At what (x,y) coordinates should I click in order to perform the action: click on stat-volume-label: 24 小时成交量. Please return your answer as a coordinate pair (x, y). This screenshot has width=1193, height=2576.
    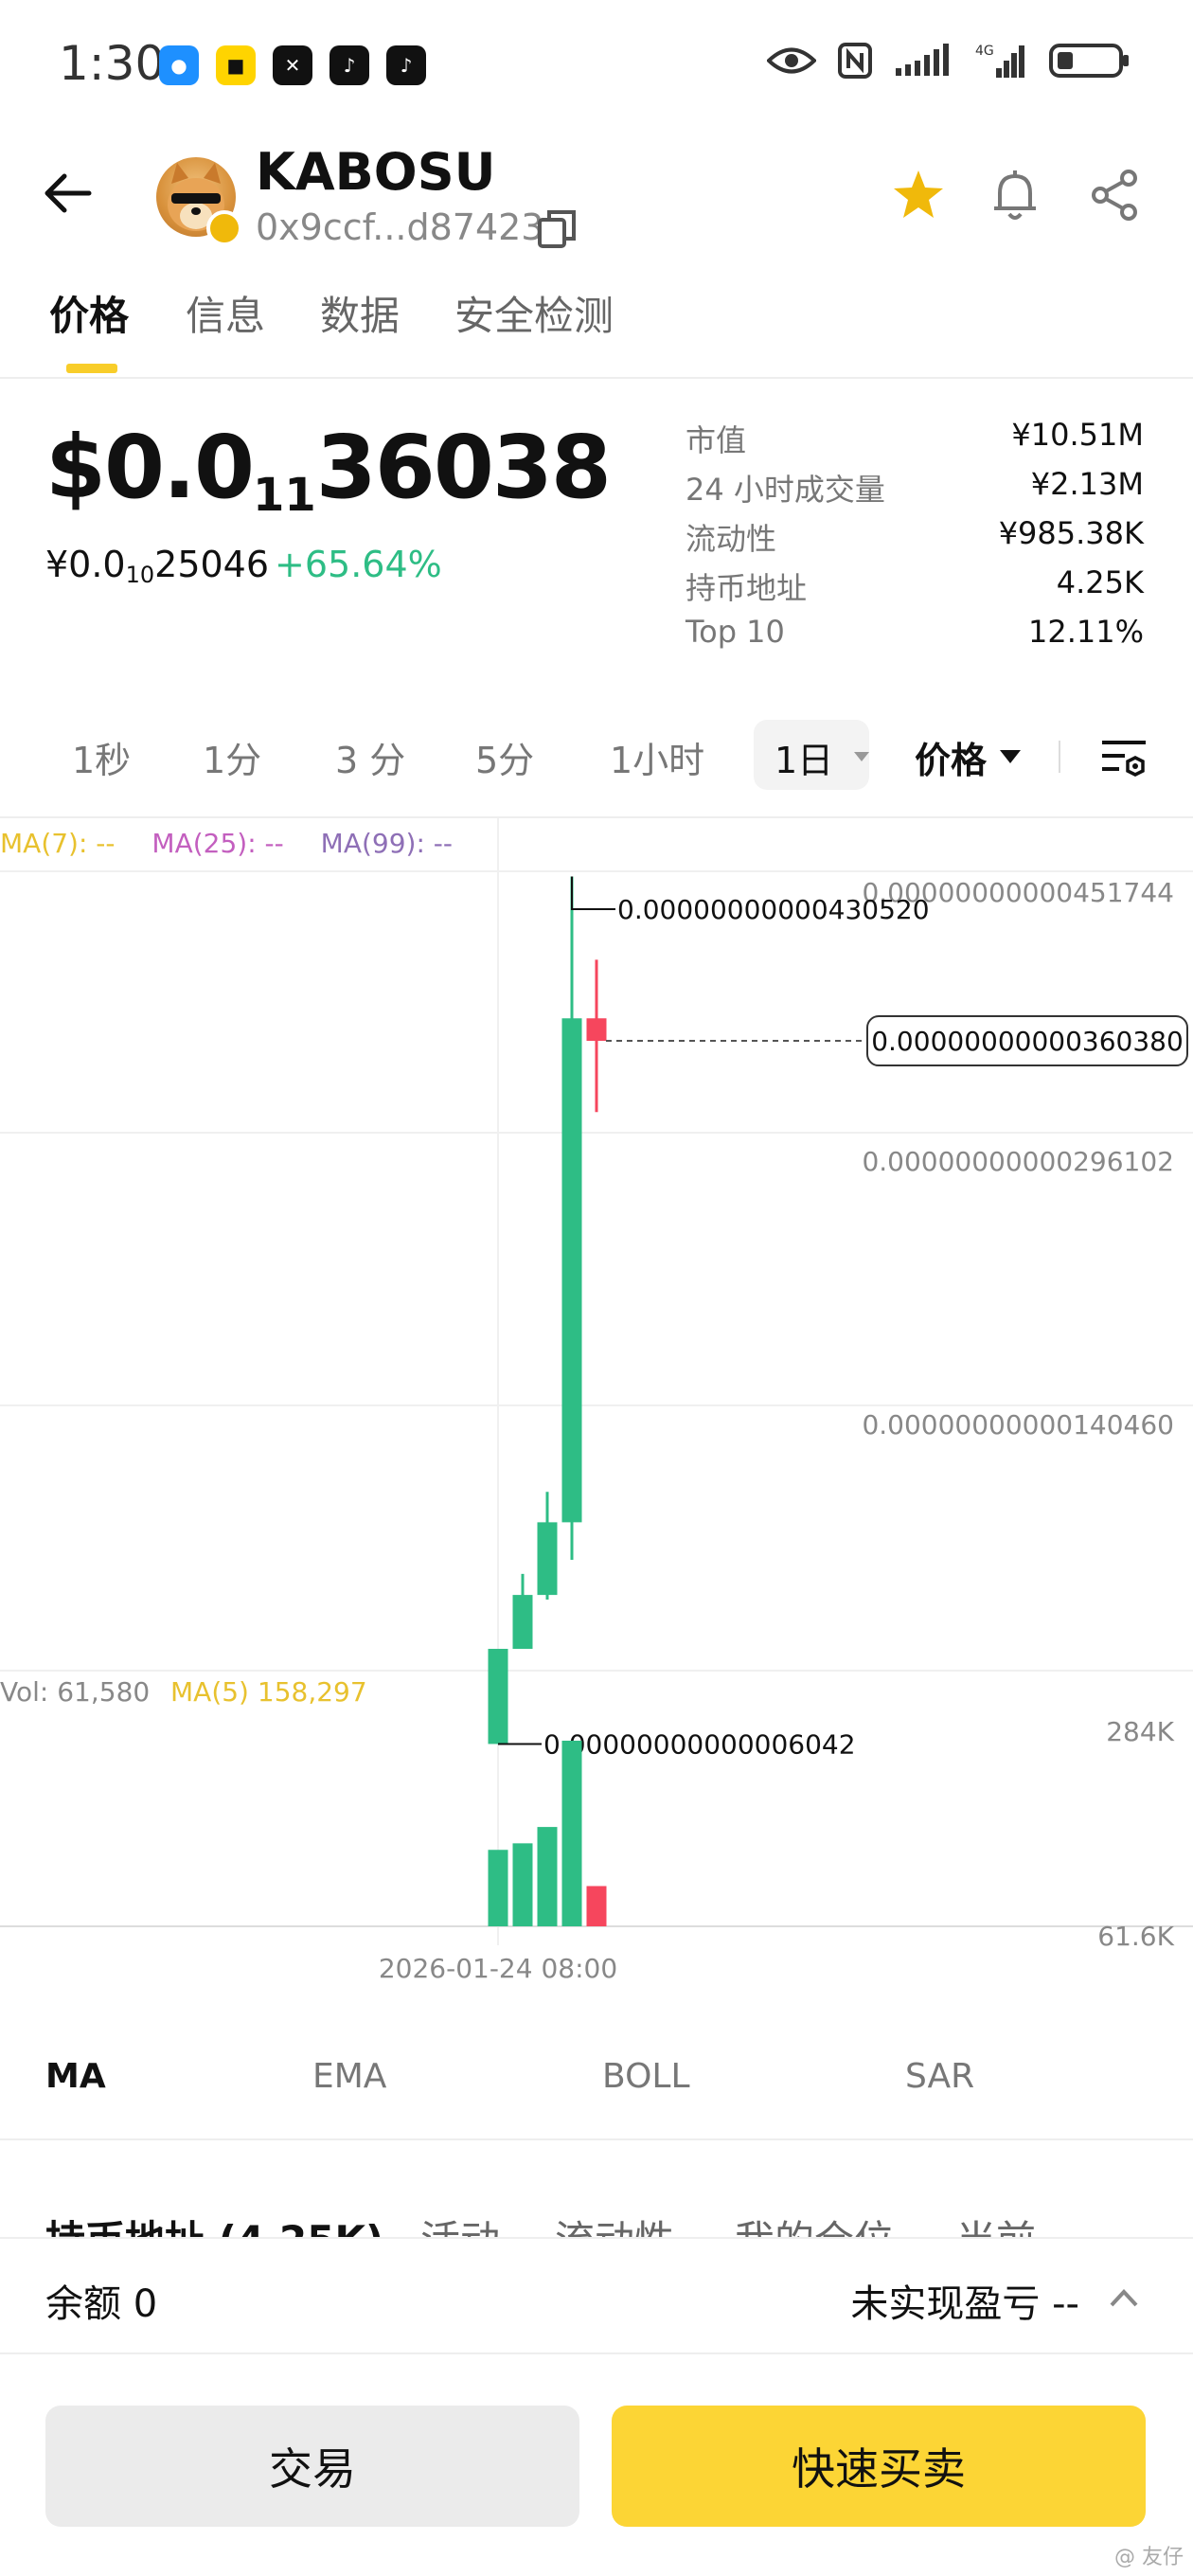
    Looking at the image, I should click on (785, 490).